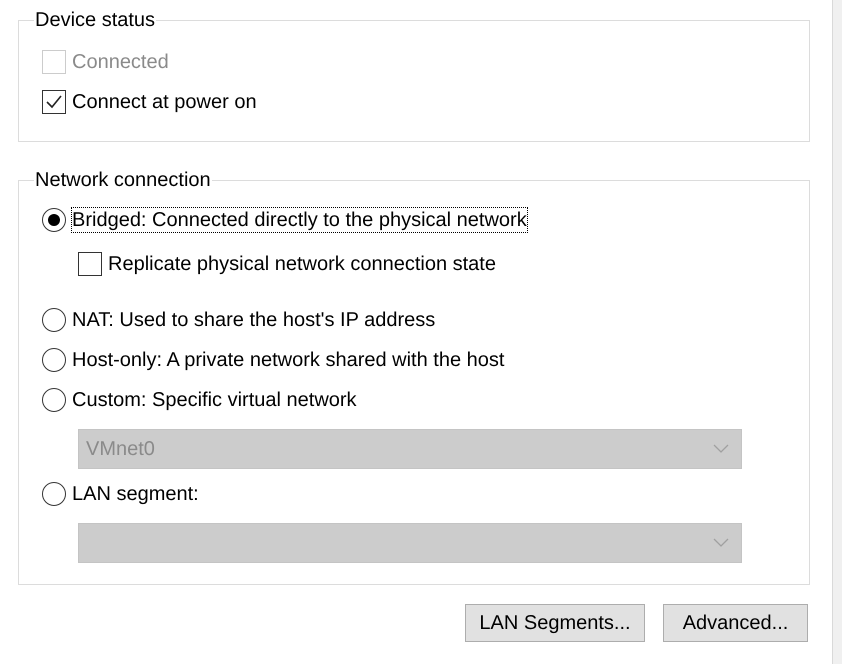 The image size is (842, 664). Describe the element at coordinates (254, 320) in the screenshot. I see `radio-label: NAT: Used to share the host's IP address` at that location.